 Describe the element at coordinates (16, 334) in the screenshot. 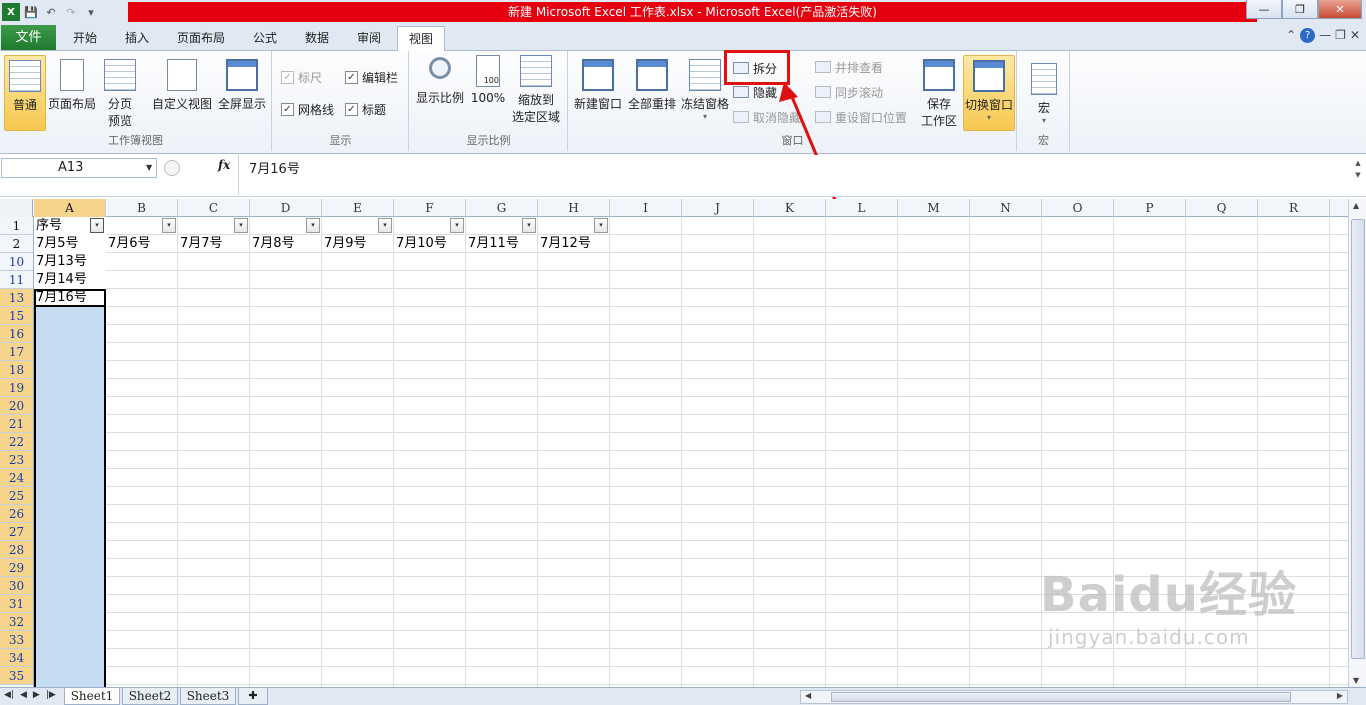

I see `row-header: 16` at that location.